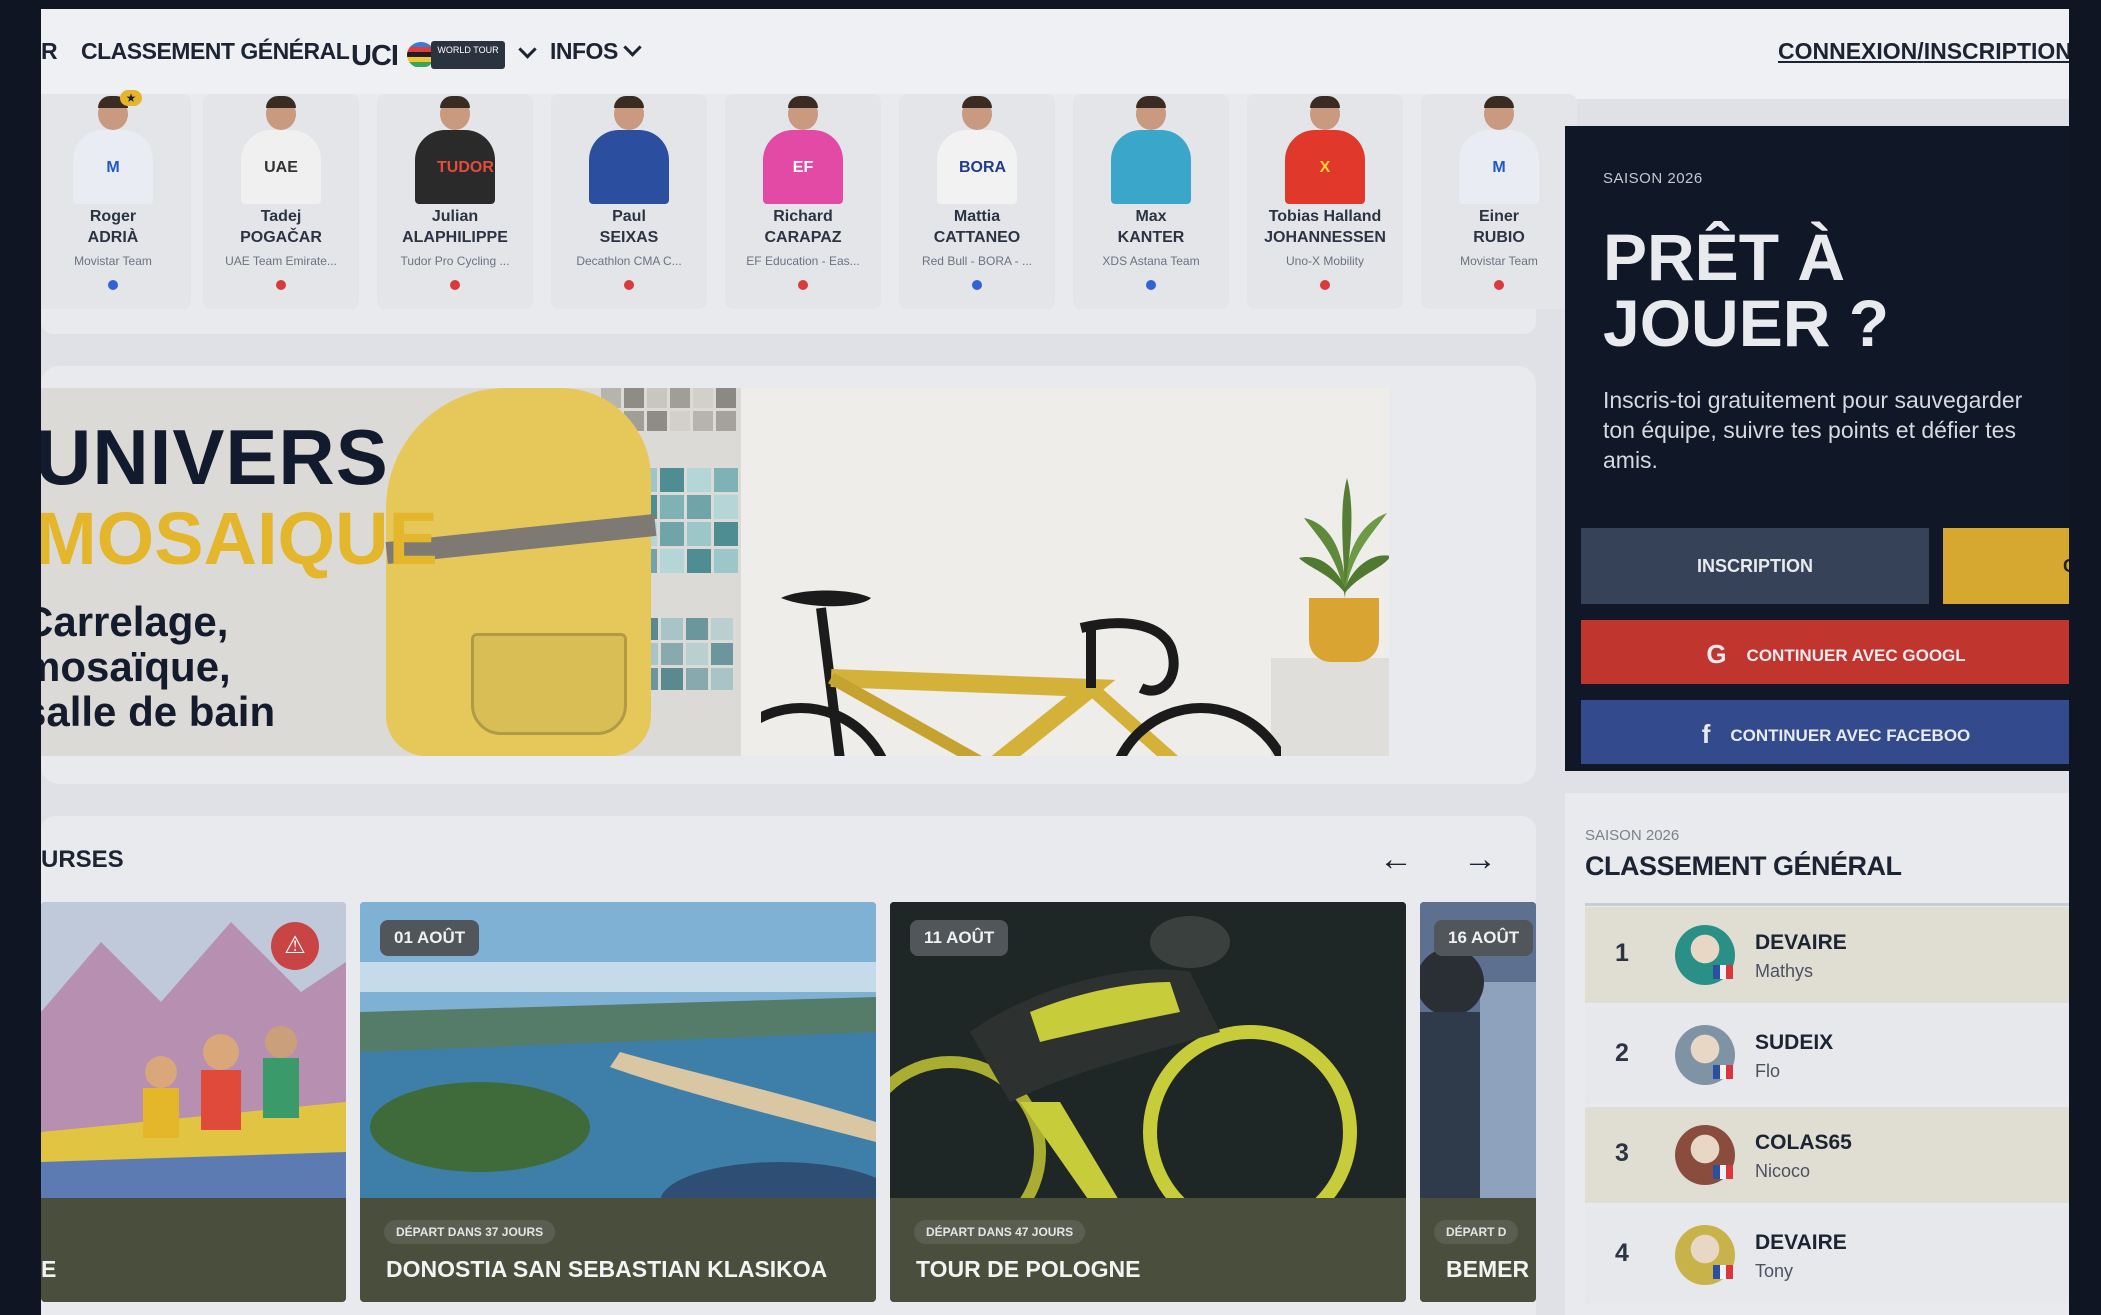  I want to click on star-icon: ★, so click(131, 98).